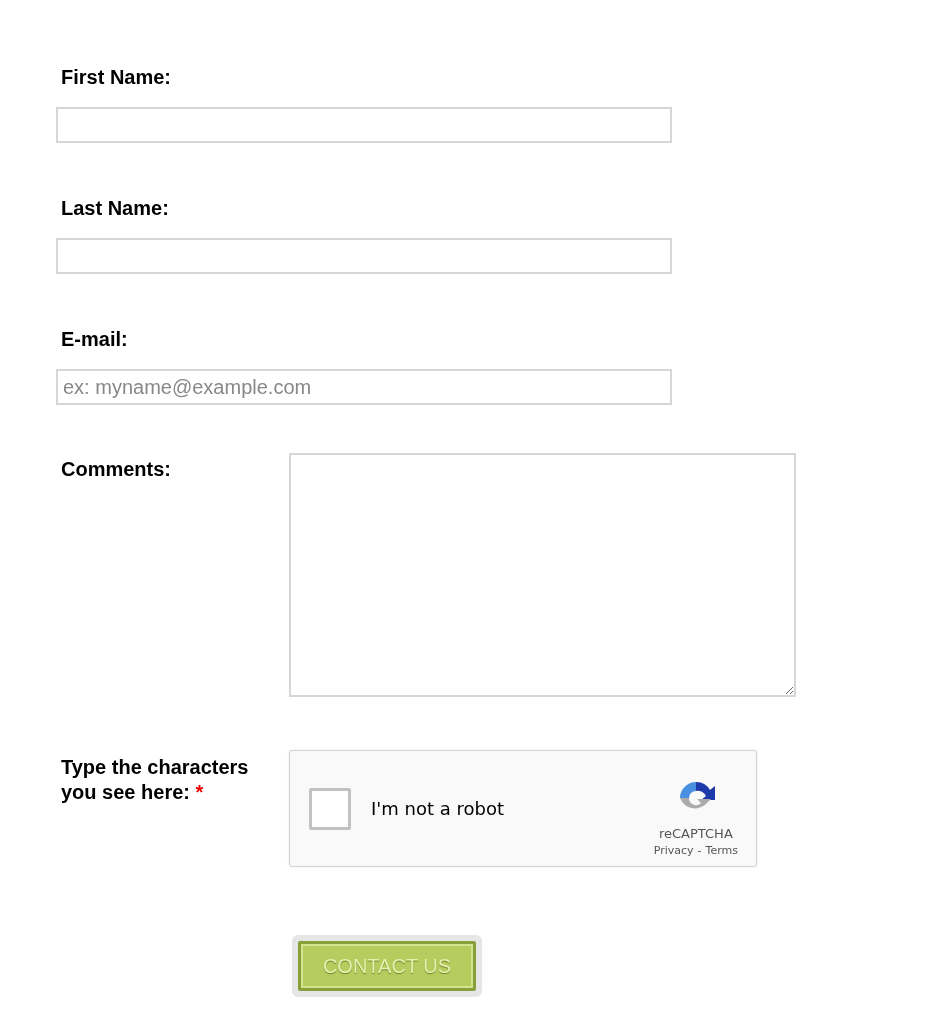  I want to click on terms-link: Terms, so click(721, 850).